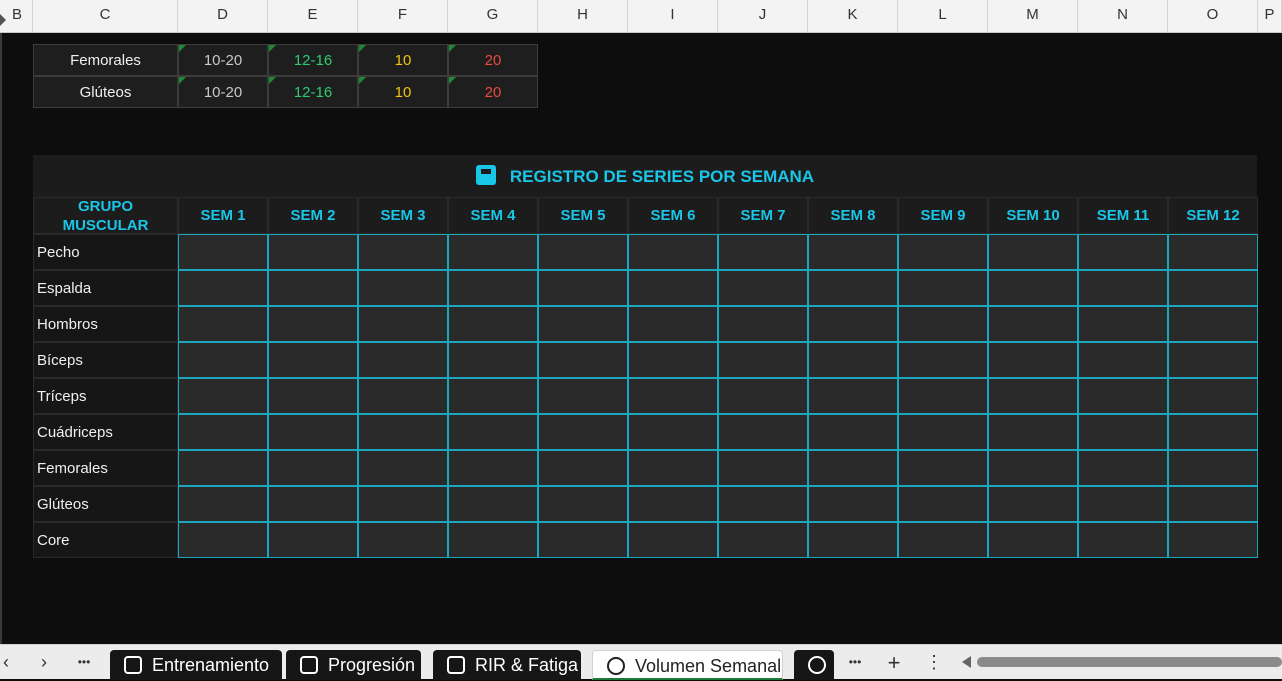 This screenshot has width=1282, height=681. I want to click on muscle-row-label: Core, so click(105, 540).